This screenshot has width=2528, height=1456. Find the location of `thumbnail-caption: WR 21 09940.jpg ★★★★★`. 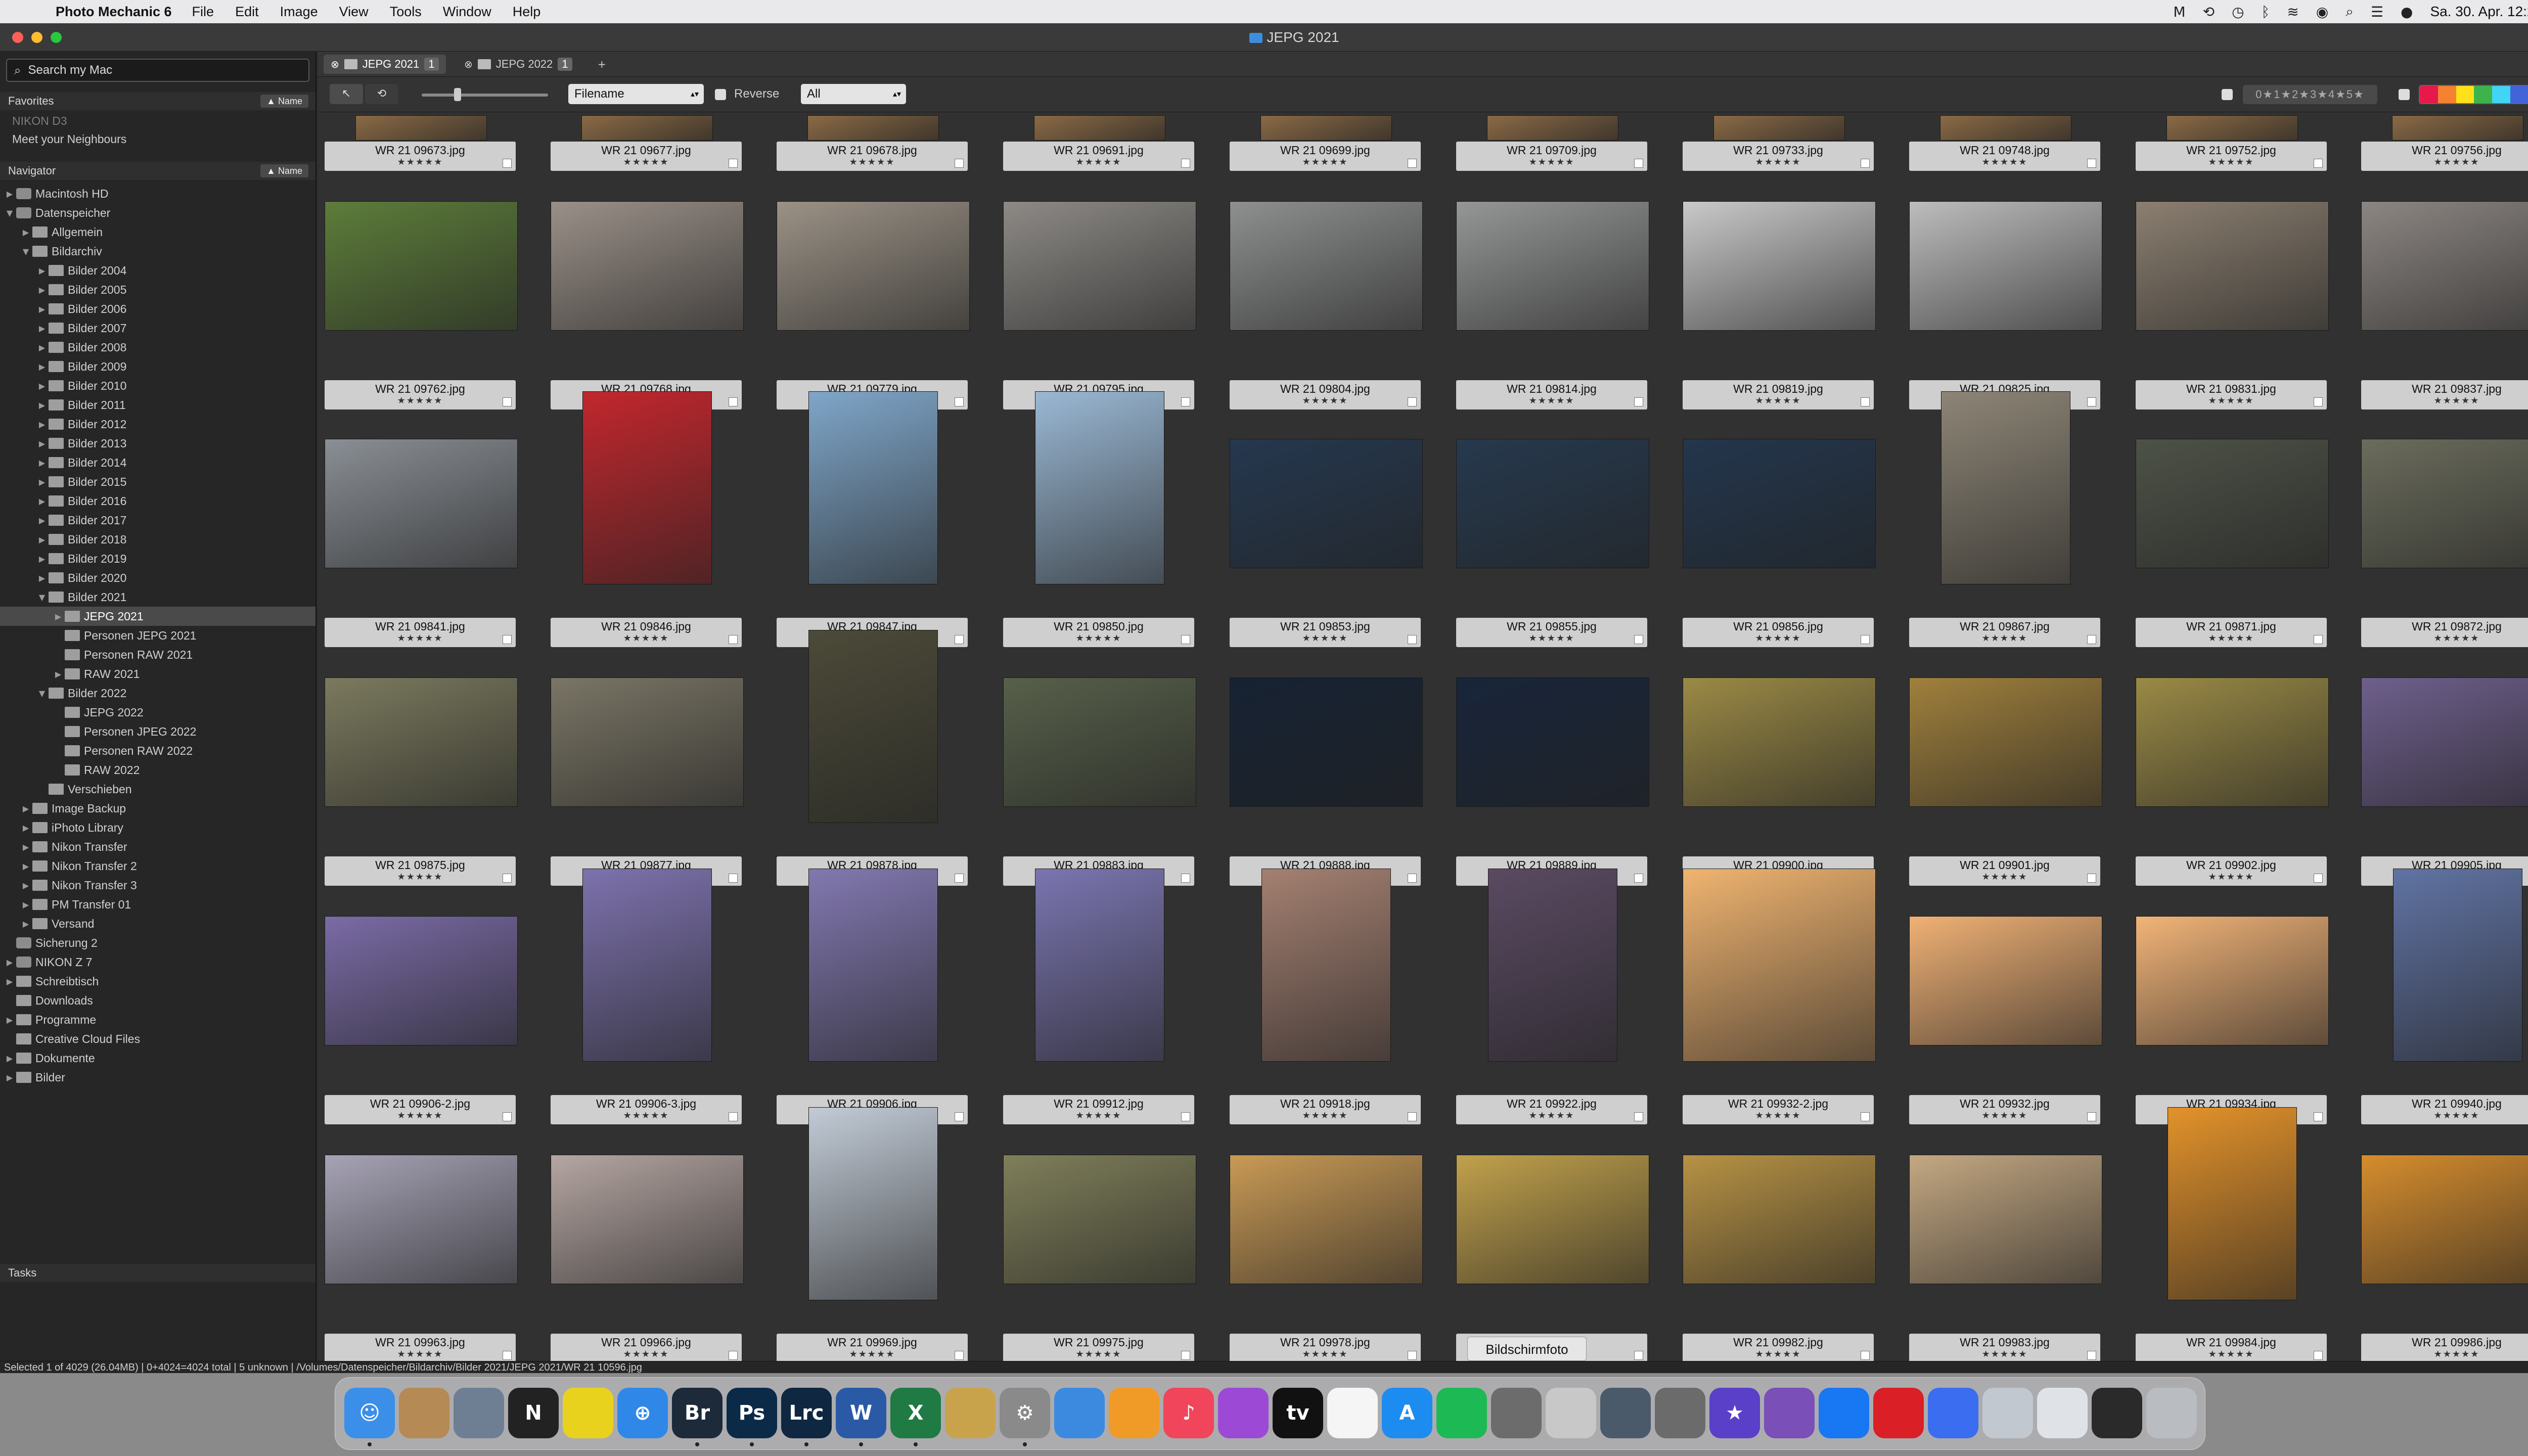

thumbnail-caption: WR 21 09940.jpg ★★★★★ is located at coordinates (2445, 1109).